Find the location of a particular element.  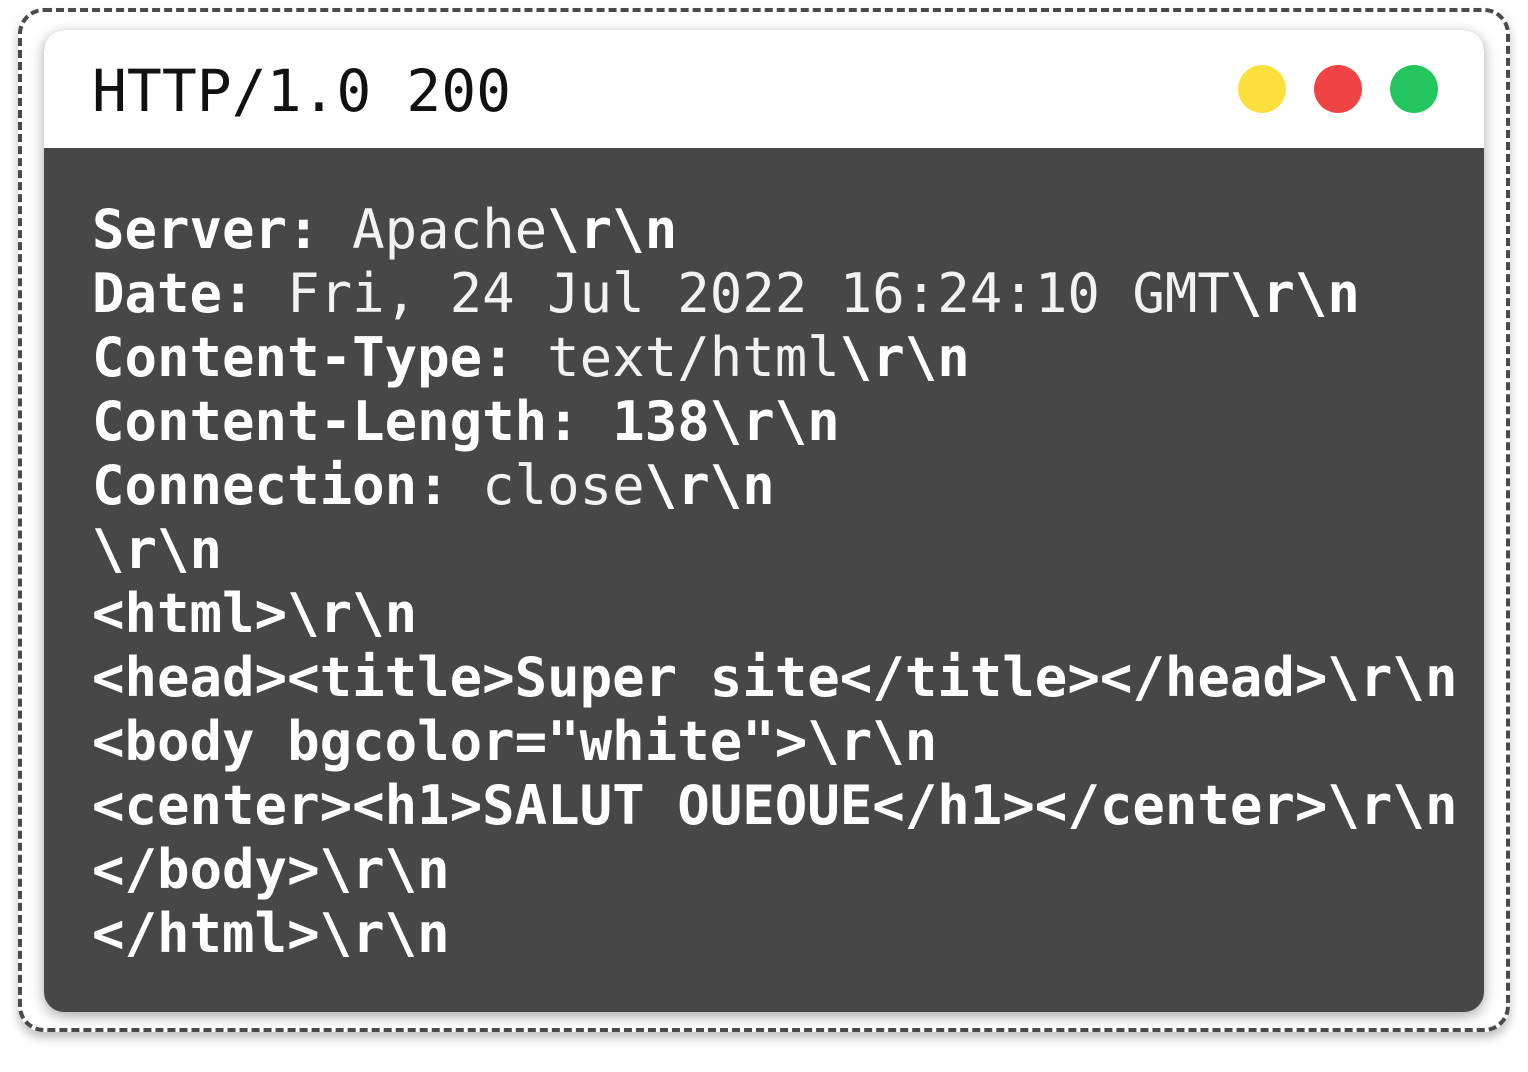

header-key: Connection: is located at coordinates (271, 485).